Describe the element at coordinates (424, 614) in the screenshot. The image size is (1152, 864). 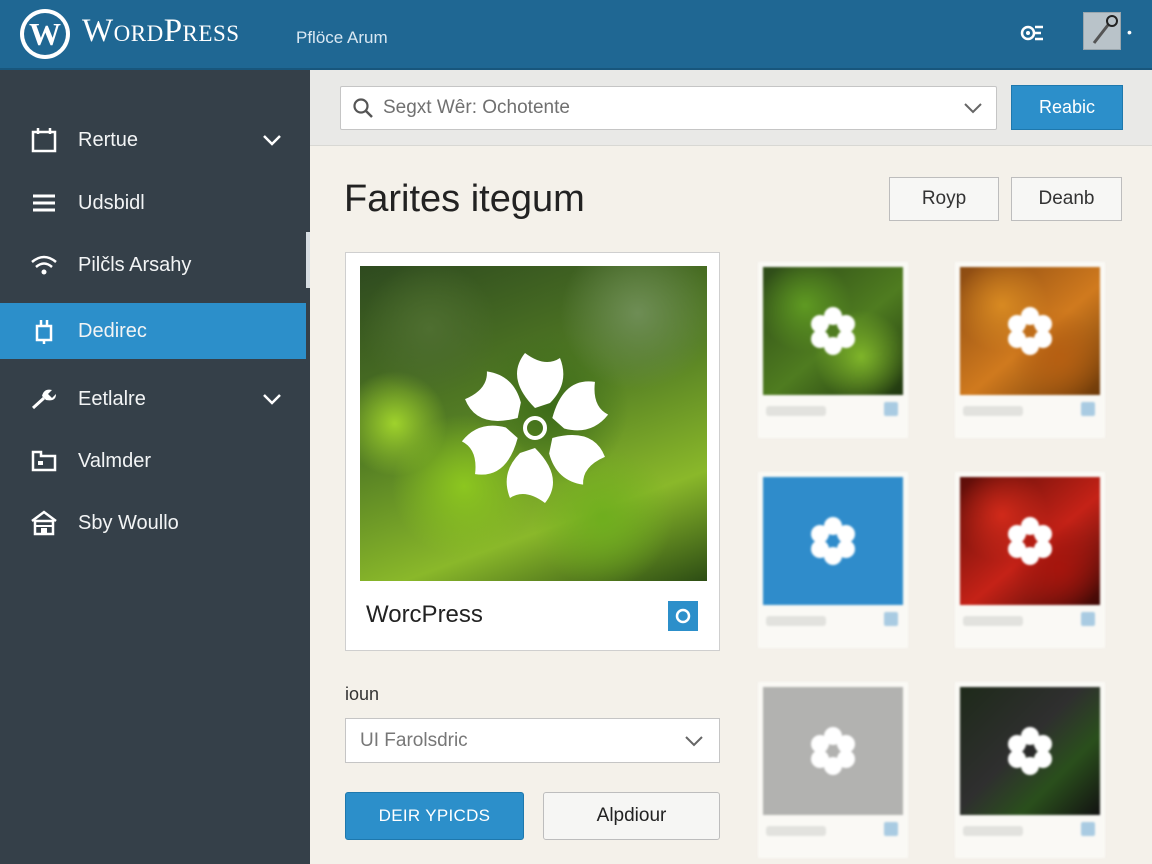
I see `featured-theme-name: WorcPress` at that location.